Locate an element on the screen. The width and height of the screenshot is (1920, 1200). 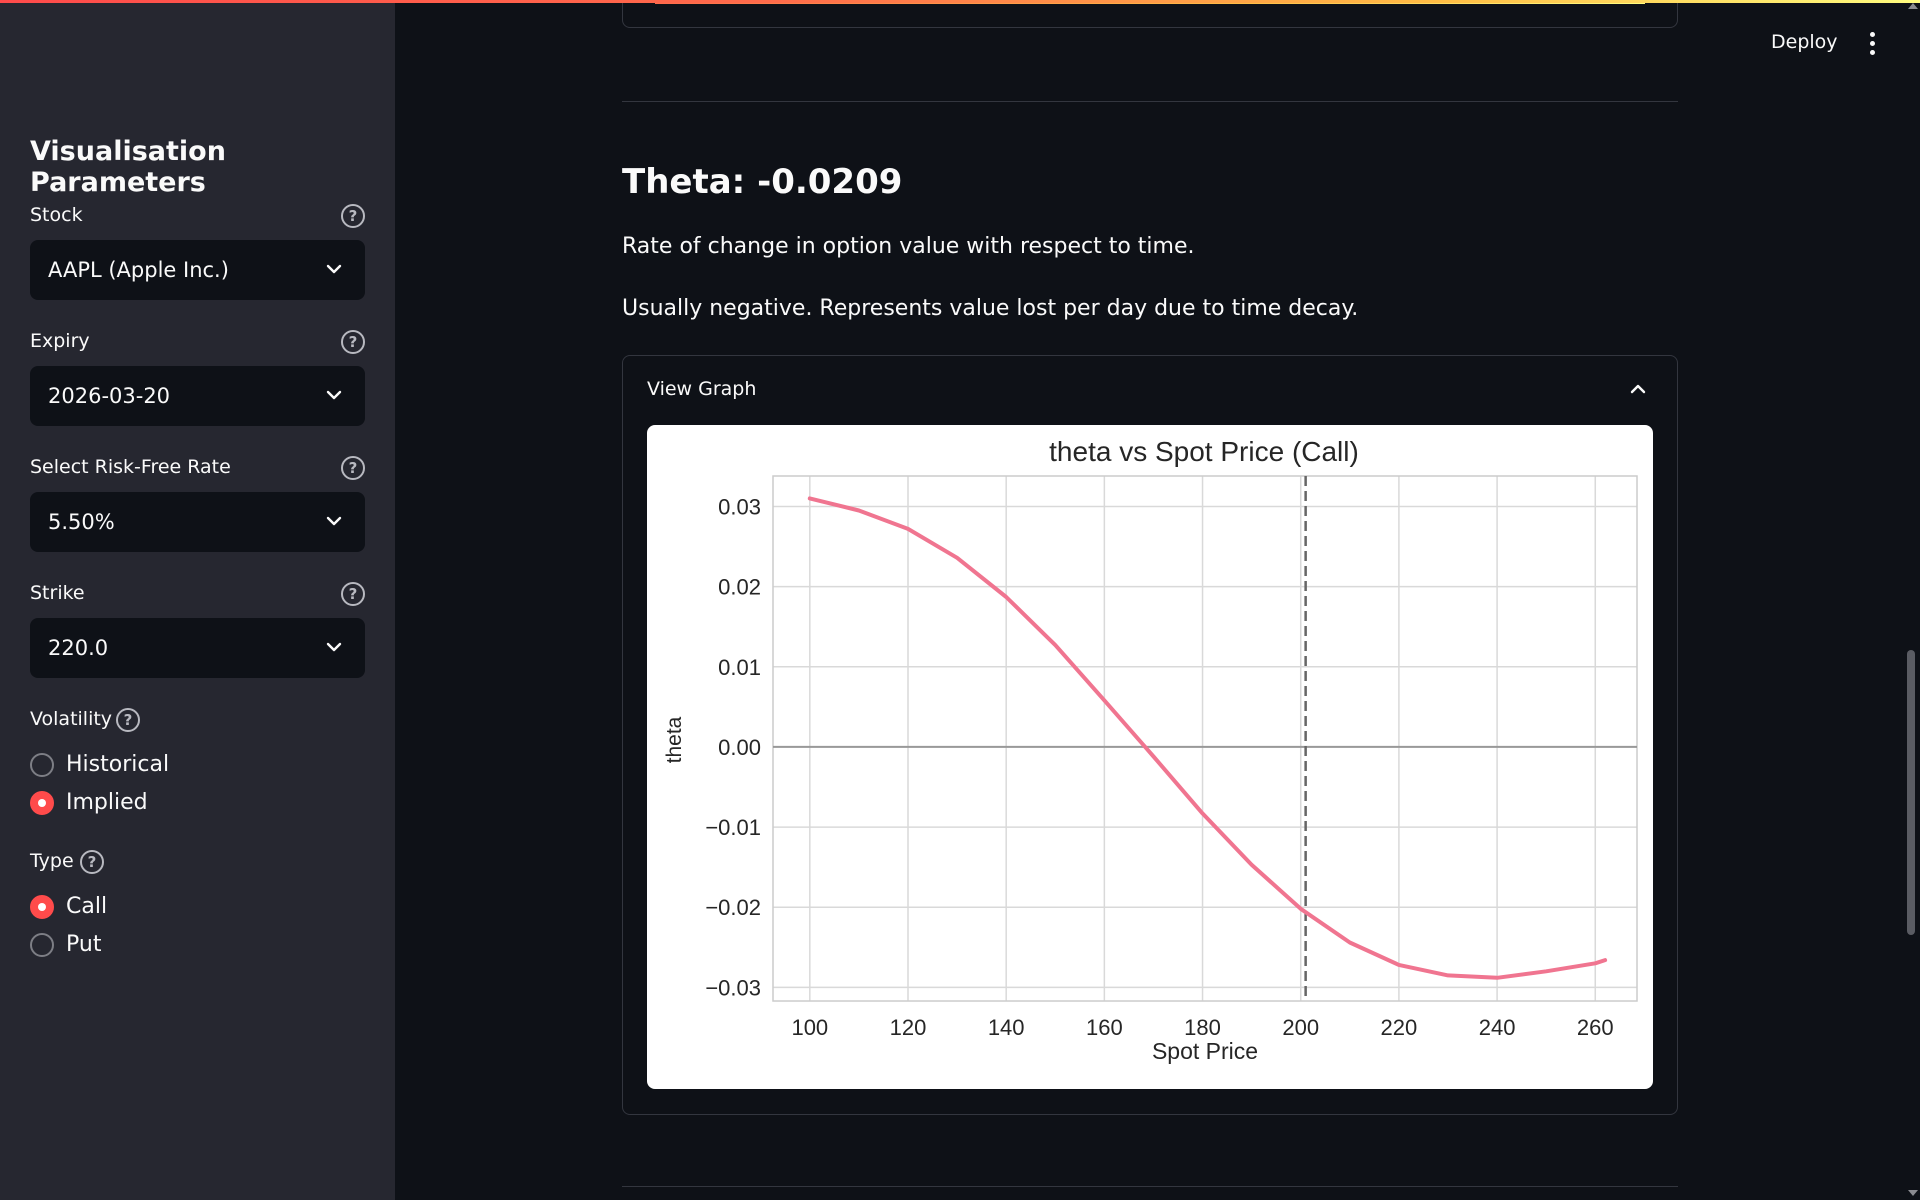
sidebar-title: Visualisation Parameters is located at coordinates (128, 167).